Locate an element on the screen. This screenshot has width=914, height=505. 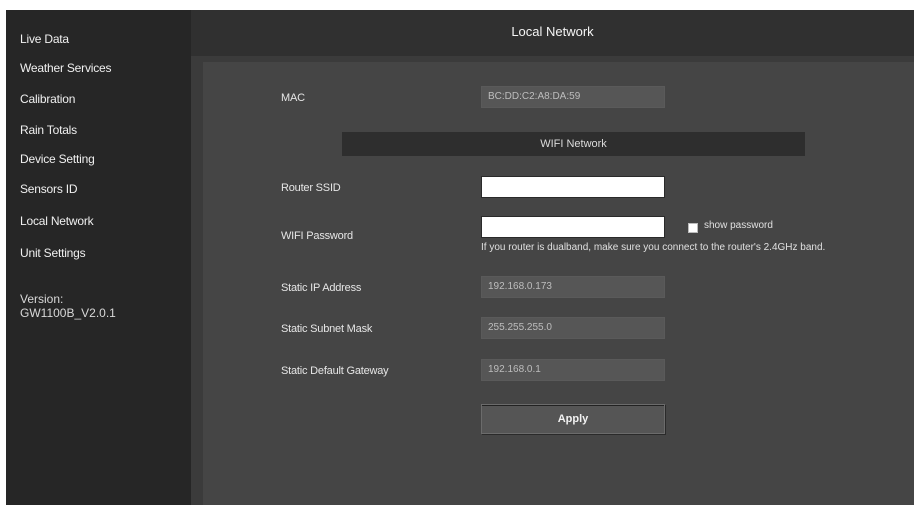
version-label: Version: is located at coordinates (42, 299).